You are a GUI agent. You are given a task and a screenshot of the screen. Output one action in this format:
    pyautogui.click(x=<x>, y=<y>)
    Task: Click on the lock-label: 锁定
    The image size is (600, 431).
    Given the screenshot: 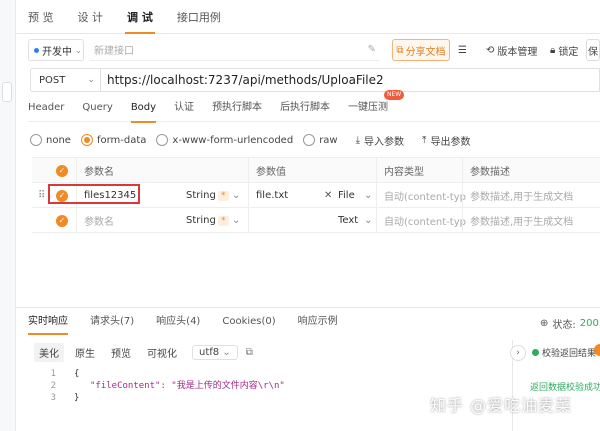 What is the action you would take?
    pyautogui.click(x=568, y=52)
    